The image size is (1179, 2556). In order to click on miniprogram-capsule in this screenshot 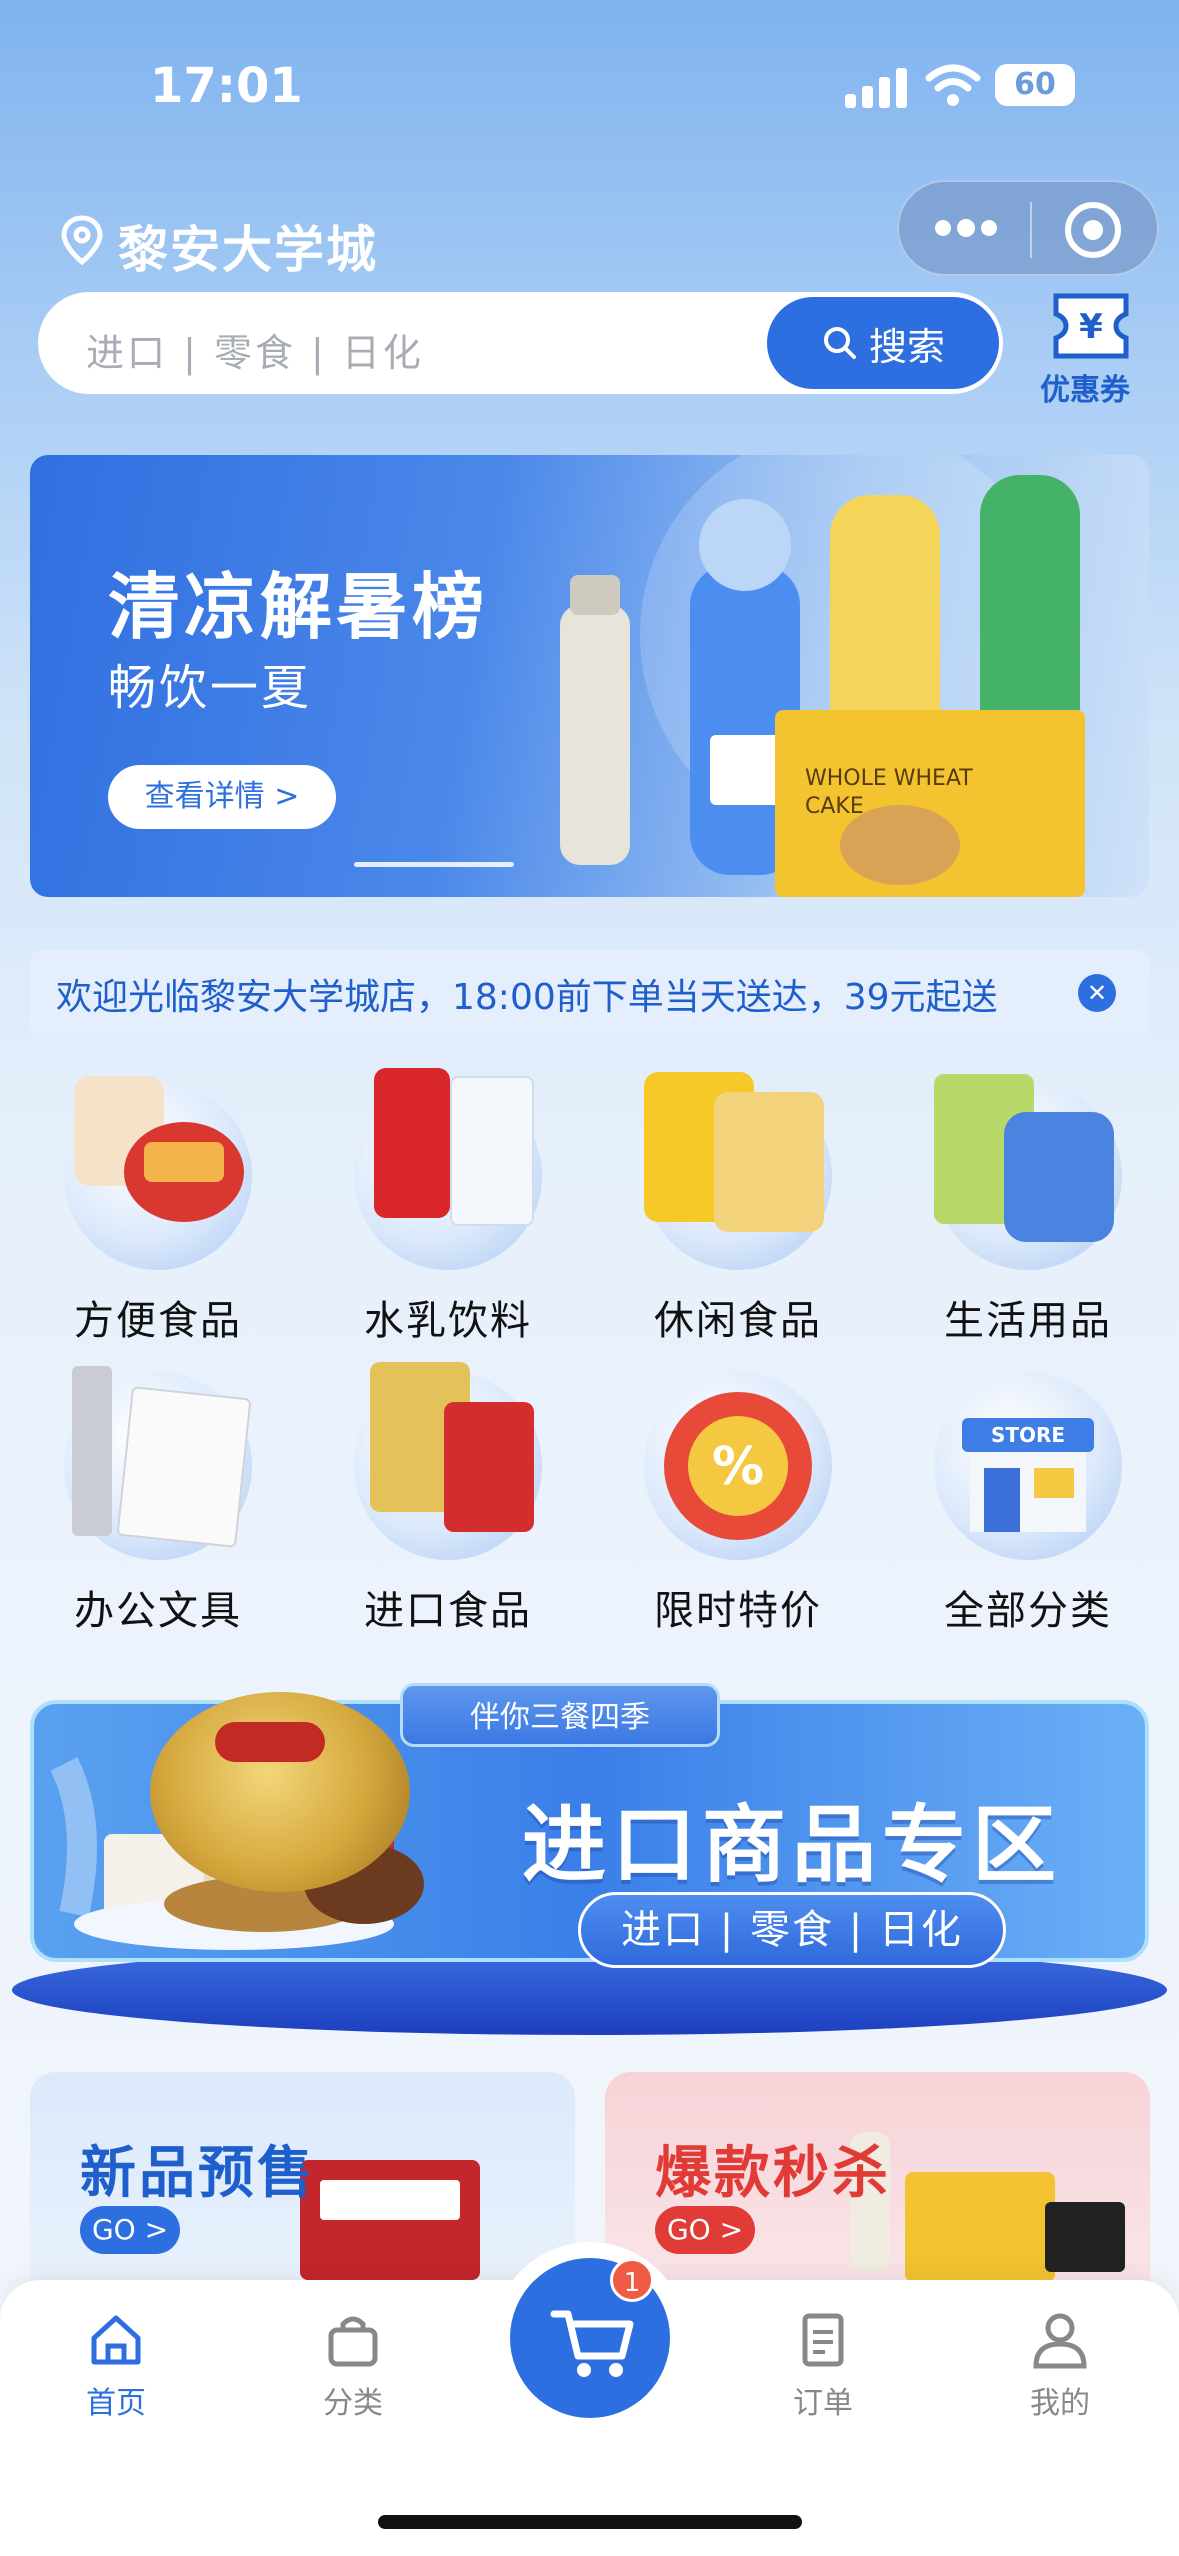, I will do `click(1028, 228)`.